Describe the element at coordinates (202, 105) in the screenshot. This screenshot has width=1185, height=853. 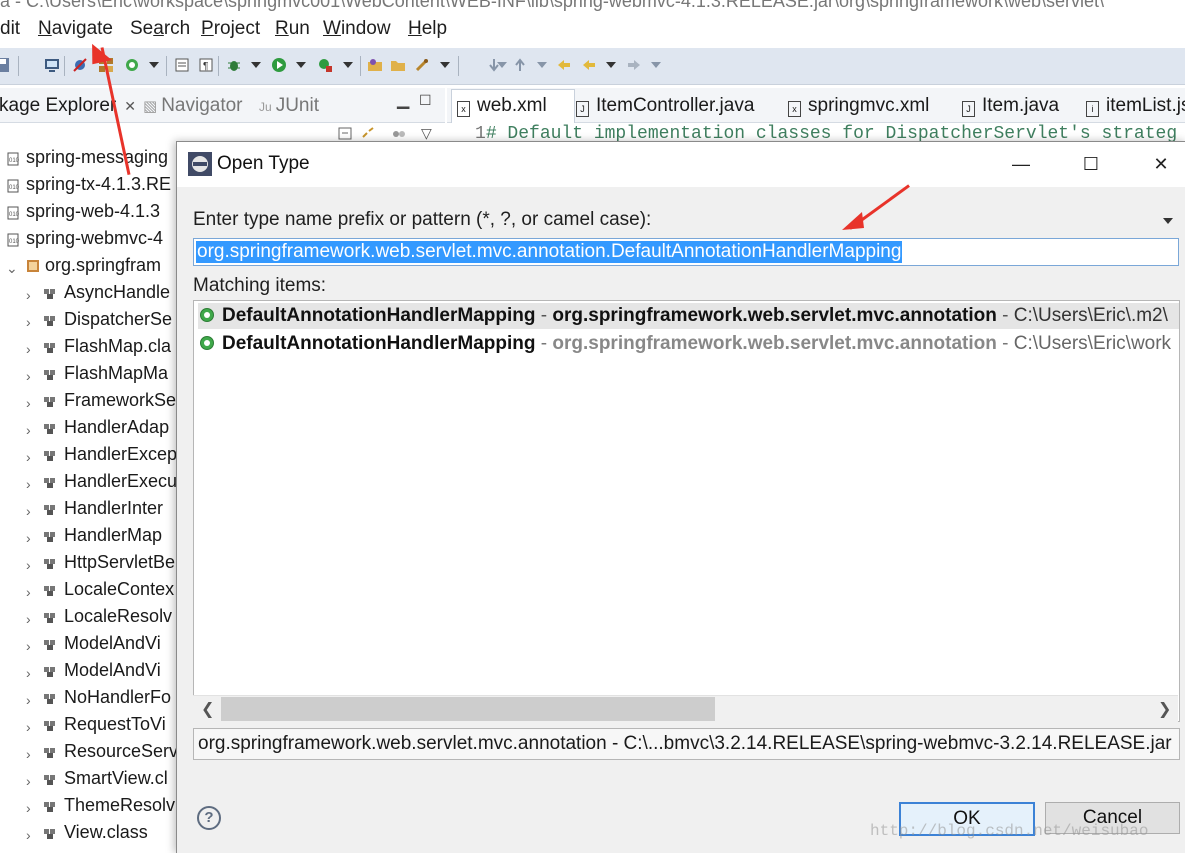
I see `tab-label: Navigator` at that location.